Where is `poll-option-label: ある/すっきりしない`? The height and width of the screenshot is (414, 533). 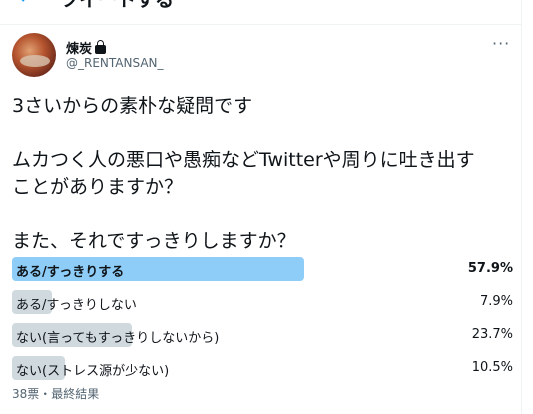 poll-option-label: ある/すっきりしない is located at coordinates (76, 305).